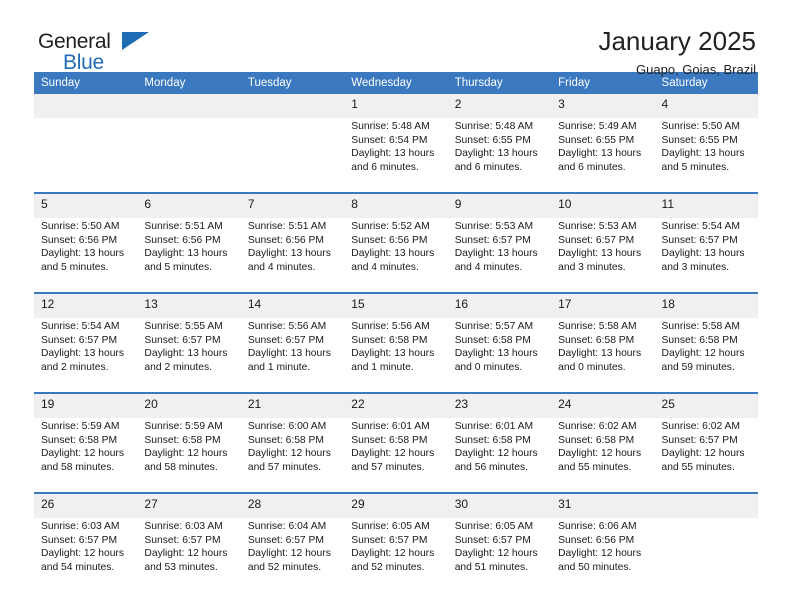 Image resolution: width=792 pixels, height=612 pixels. Describe the element at coordinates (189, 406) in the screenshot. I see `day-number: 20` at that location.